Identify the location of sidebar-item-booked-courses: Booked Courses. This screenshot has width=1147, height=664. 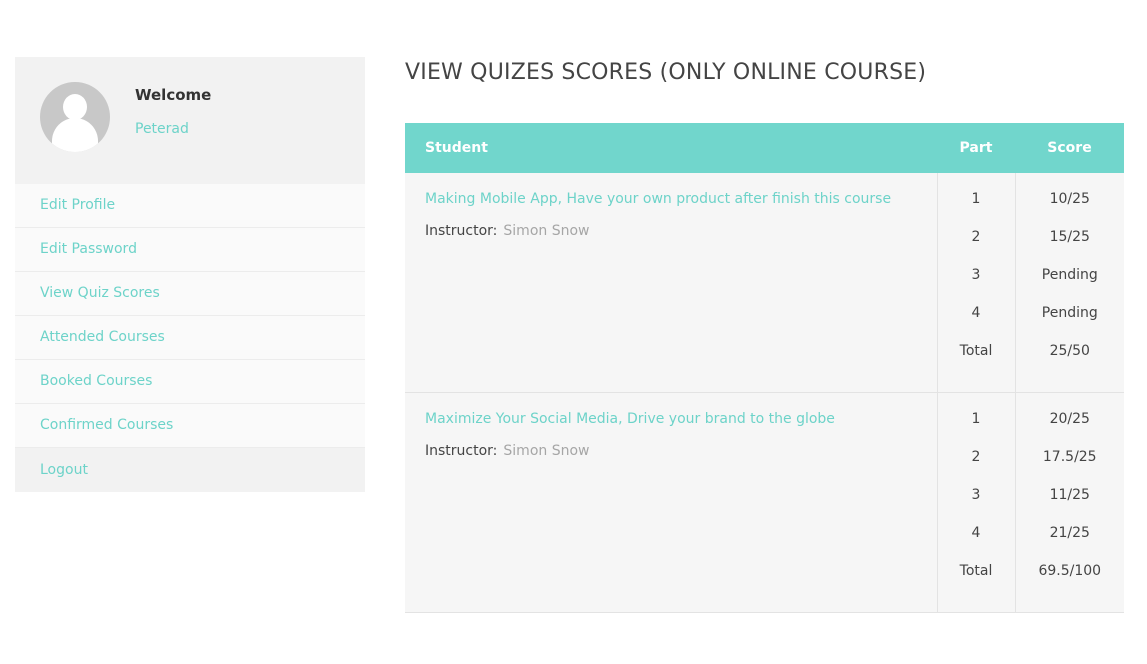
(190, 382).